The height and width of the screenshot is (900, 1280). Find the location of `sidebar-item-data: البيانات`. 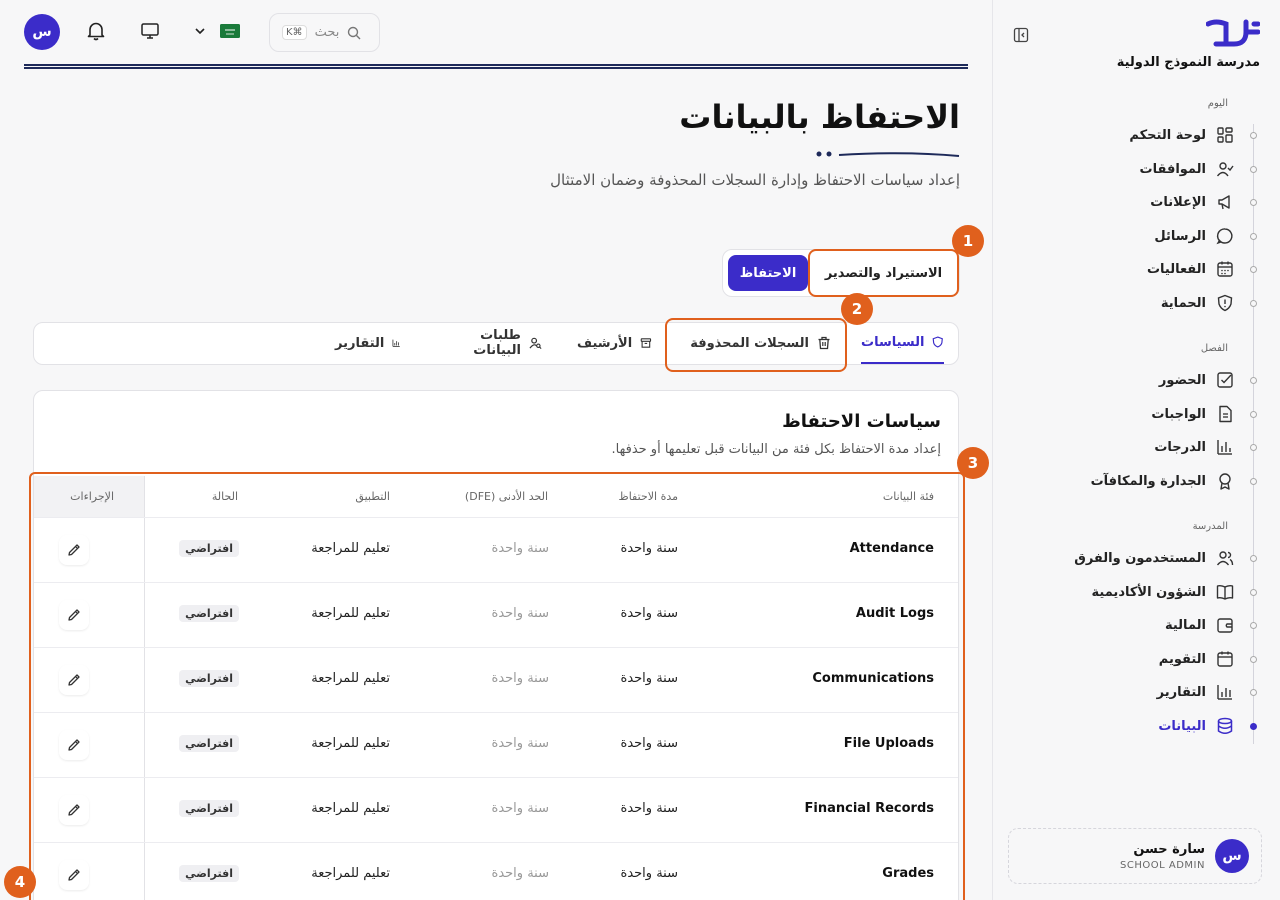

sidebar-item-data: البيانات is located at coordinates (1140, 726).